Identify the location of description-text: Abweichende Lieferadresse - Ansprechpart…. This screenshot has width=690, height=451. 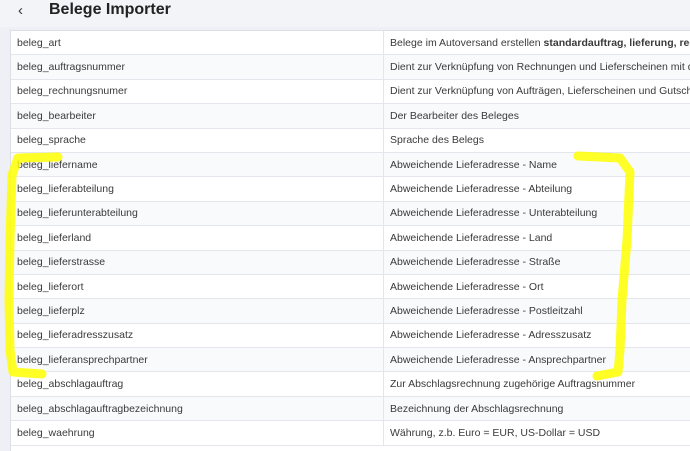
(498, 360).